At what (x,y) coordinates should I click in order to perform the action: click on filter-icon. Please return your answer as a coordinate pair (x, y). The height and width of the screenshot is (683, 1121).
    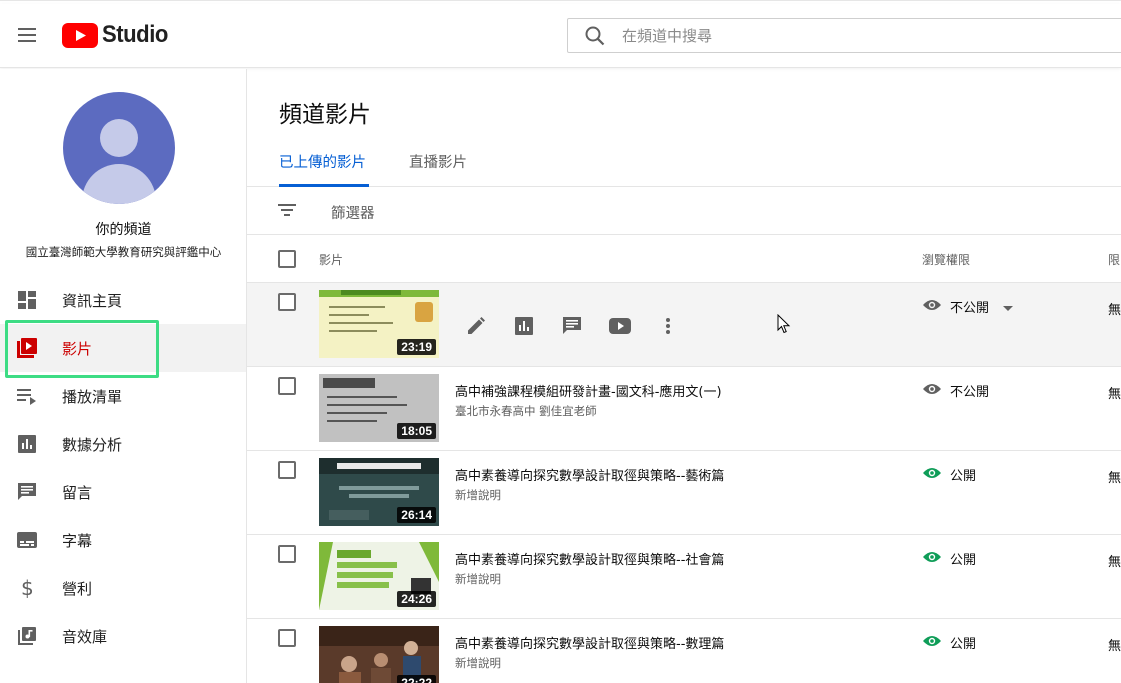
    Looking at the image, I should click on (287, 212).